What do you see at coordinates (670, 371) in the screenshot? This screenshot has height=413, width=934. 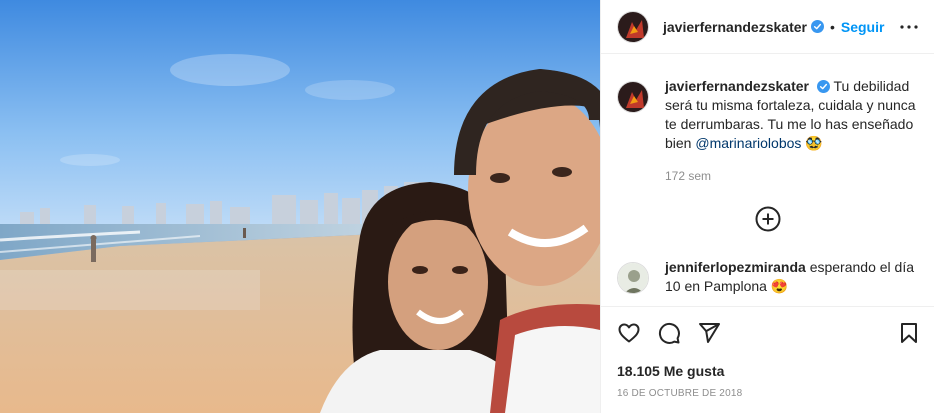 I see `likes-count: 18.105 Me gusta` at bounding box center [670, 371].